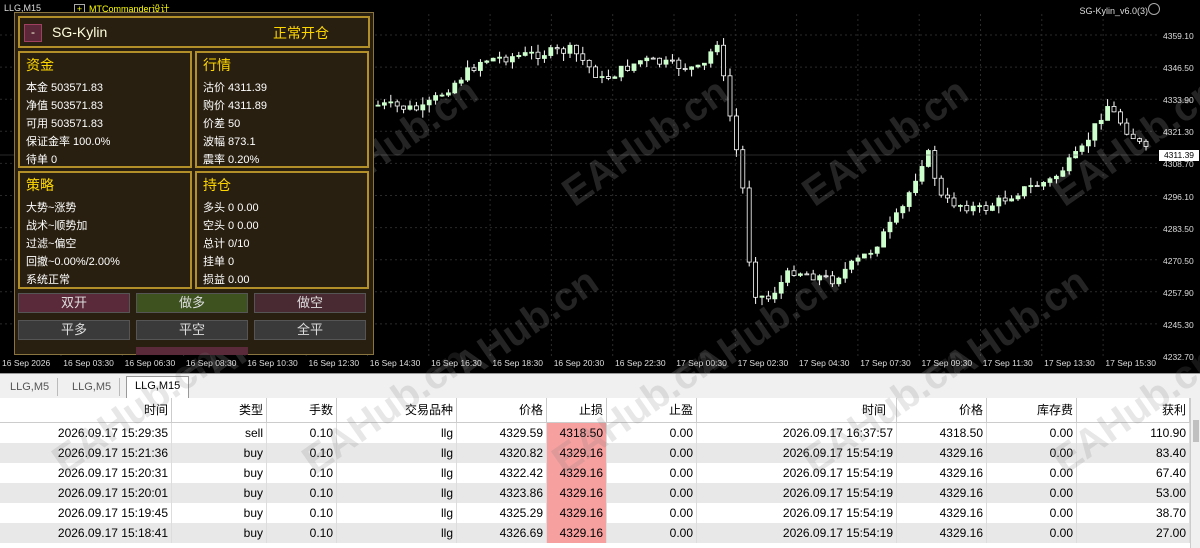 The image size is (1200, 548). I want to click on column-header: 库存费, so click(1032, 410).